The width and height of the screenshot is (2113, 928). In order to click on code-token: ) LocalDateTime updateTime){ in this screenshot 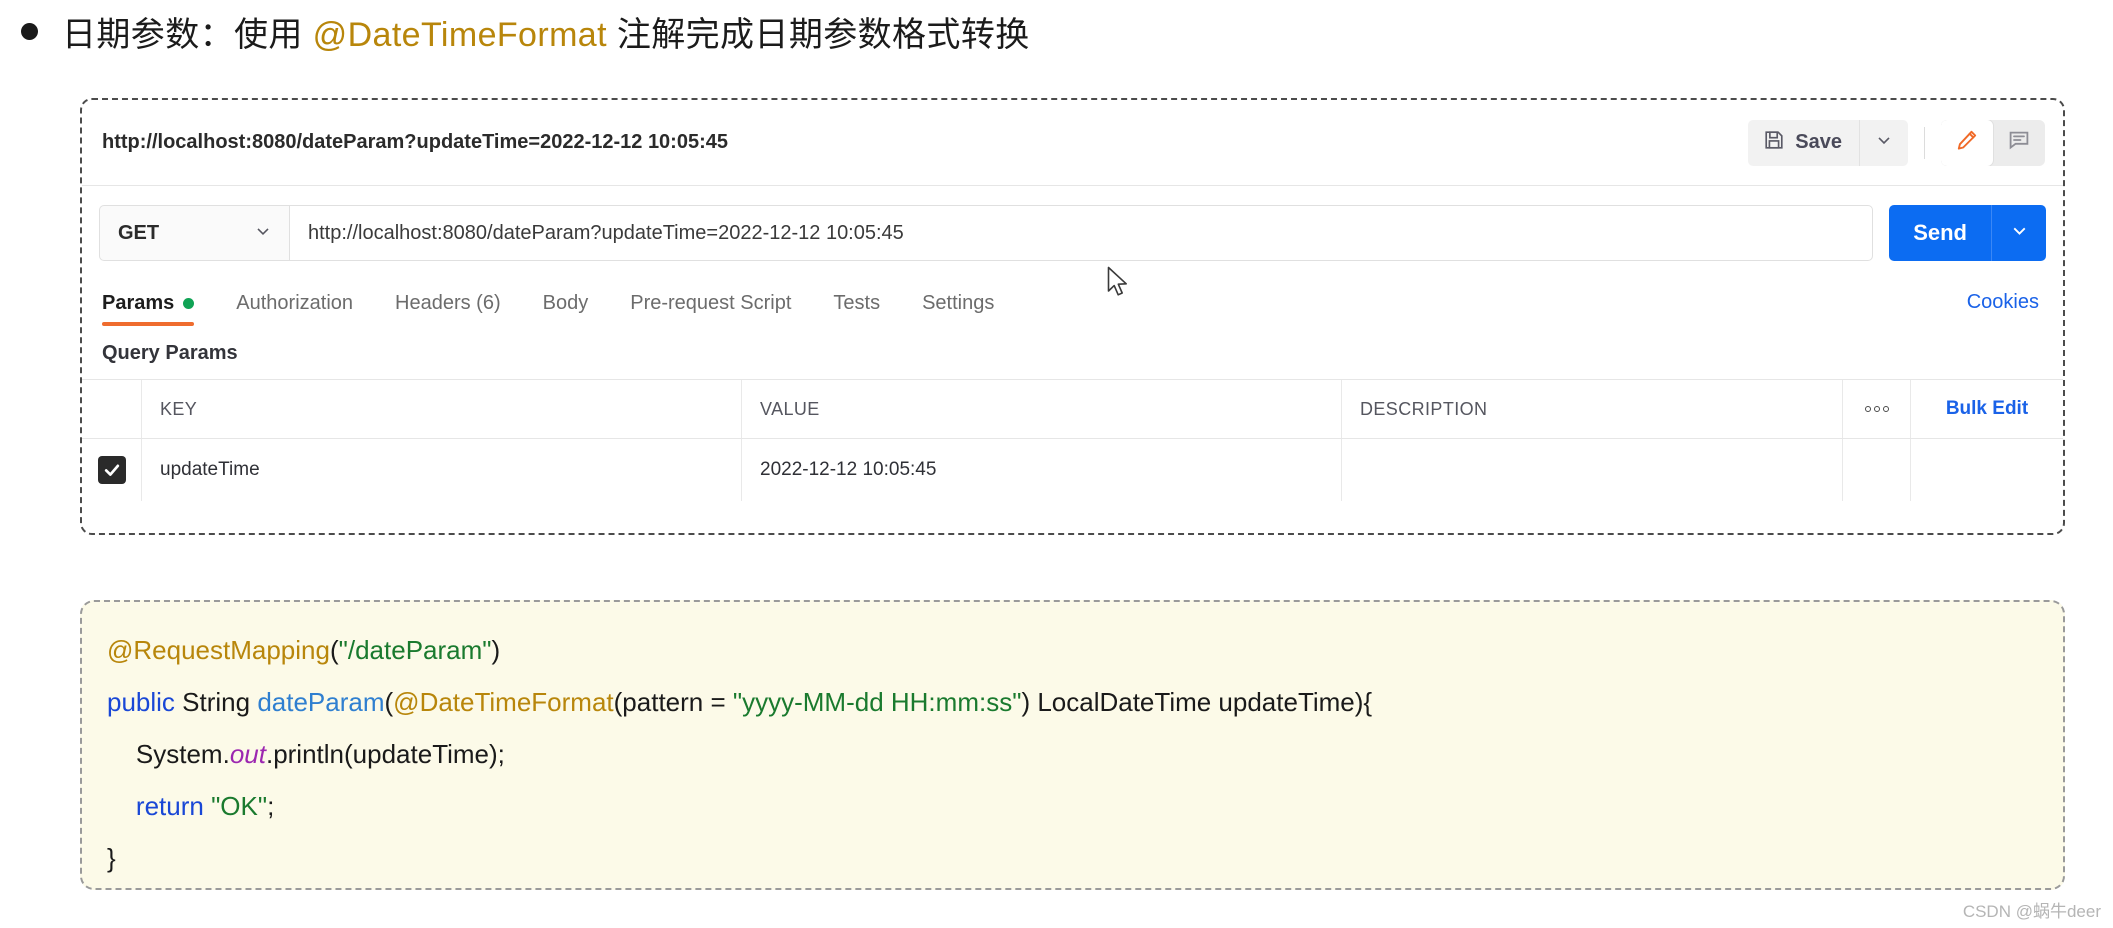, I will do `click(1197, 702)`.